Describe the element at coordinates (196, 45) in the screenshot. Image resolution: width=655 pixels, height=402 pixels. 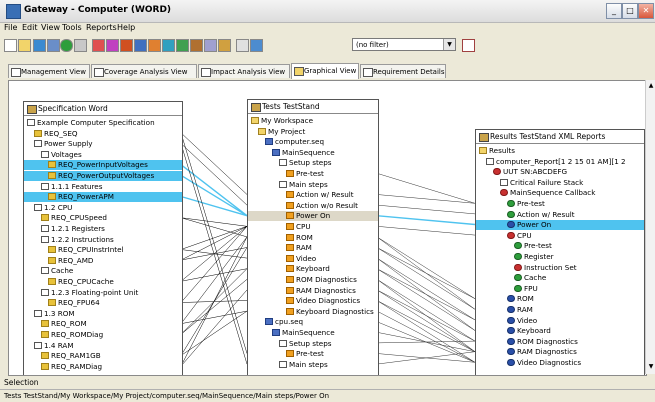
I see `report-icon` at that location.